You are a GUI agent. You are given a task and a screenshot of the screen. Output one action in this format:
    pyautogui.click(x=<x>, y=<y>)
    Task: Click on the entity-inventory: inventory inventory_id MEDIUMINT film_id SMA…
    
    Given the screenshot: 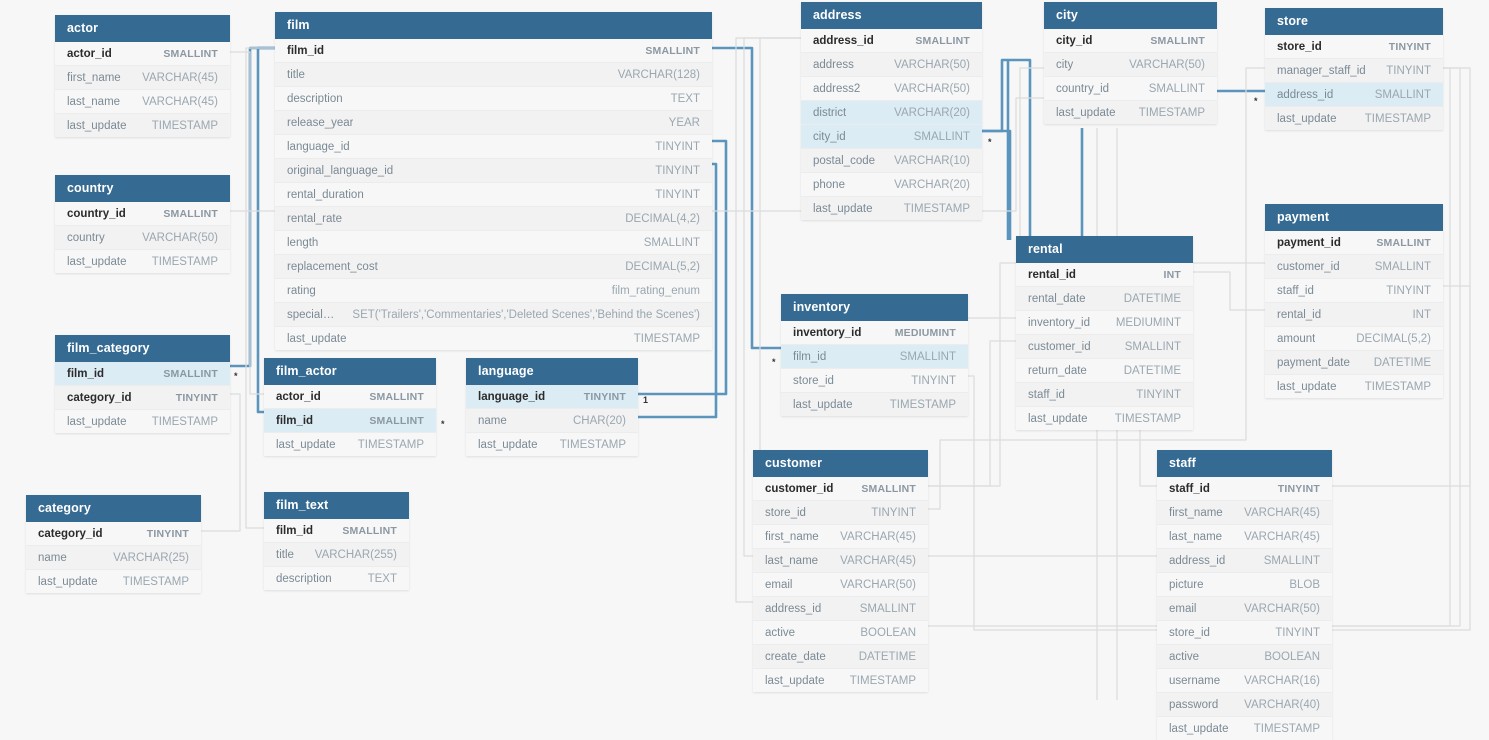 What is the action you would take?
    pyautogui.click(x=874, y=355)
    